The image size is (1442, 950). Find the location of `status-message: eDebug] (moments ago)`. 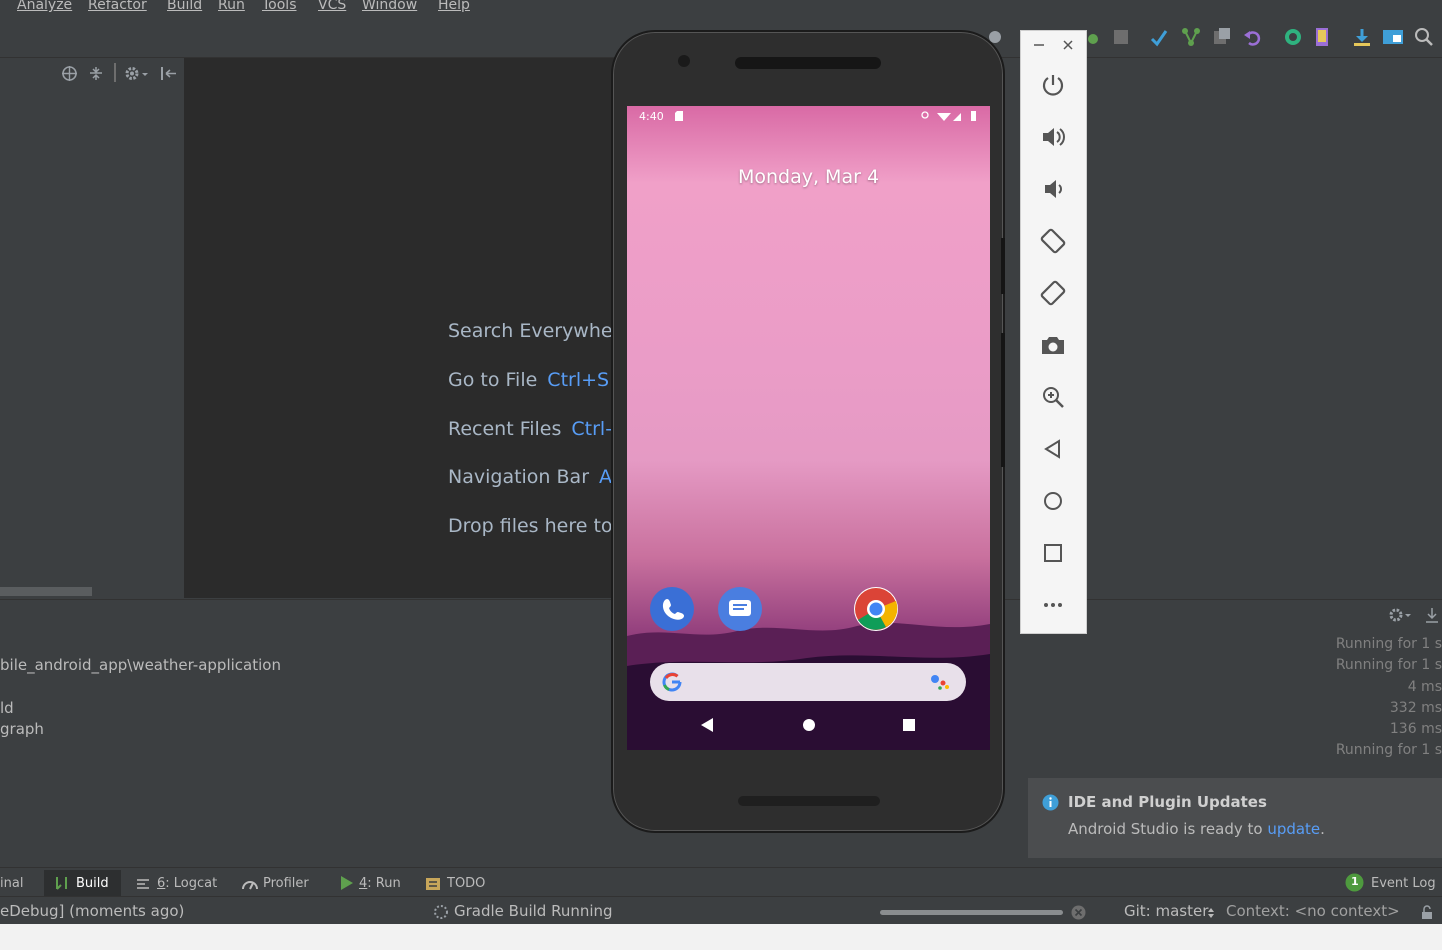

status-message: eDebug] (moments ago) is located at coordinates (92, 911).